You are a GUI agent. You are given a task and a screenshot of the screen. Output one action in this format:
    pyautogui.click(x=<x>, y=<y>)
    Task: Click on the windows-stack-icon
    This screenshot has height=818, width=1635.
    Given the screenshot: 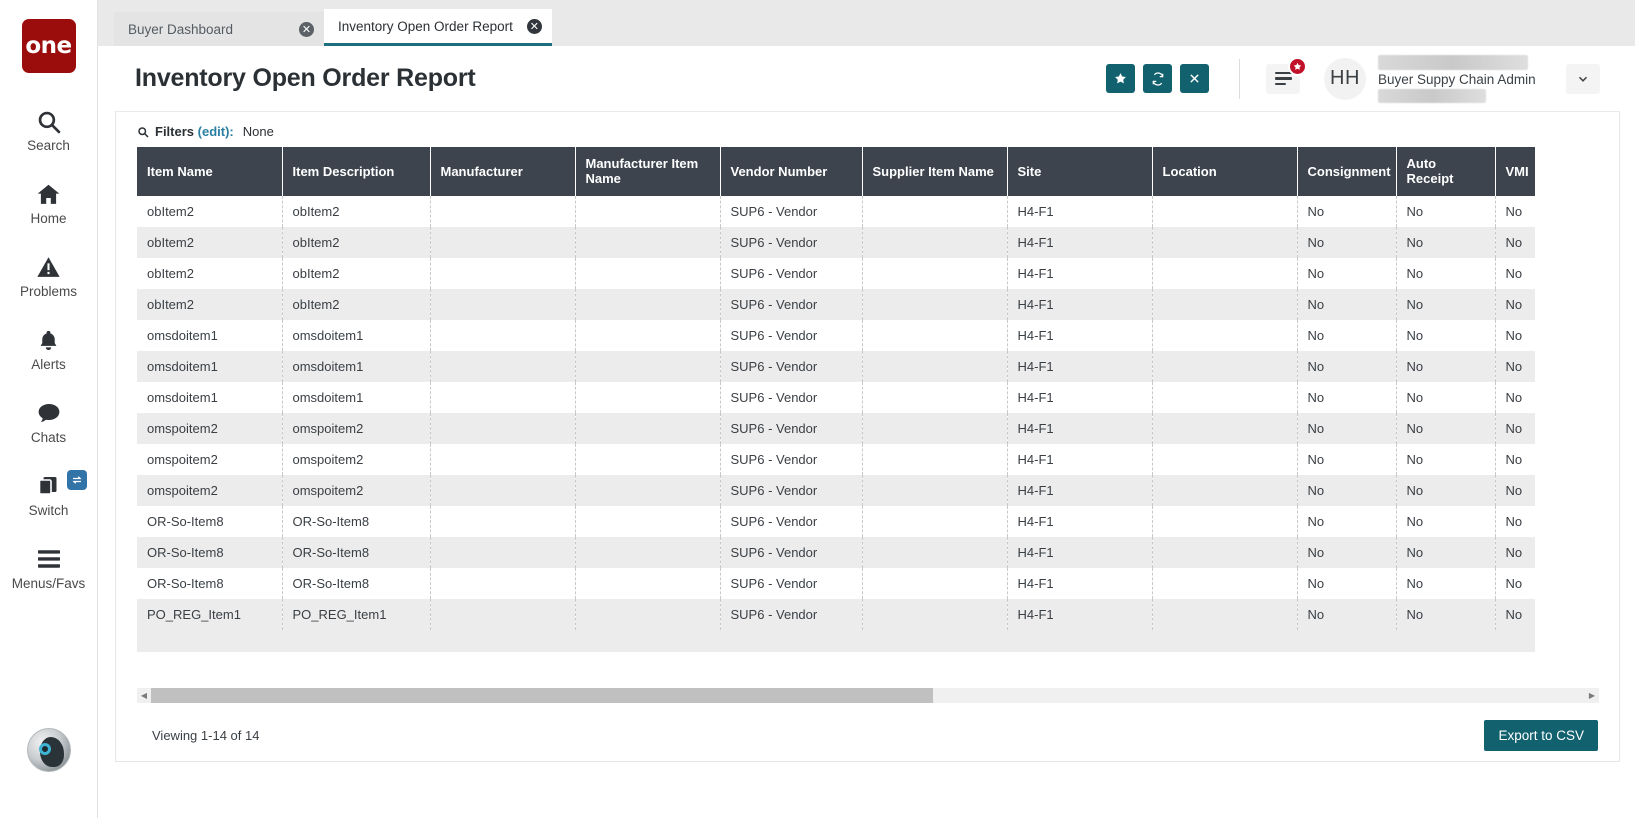 What is the action you would take?
    pyautogui.click(x=48, y=486)
    